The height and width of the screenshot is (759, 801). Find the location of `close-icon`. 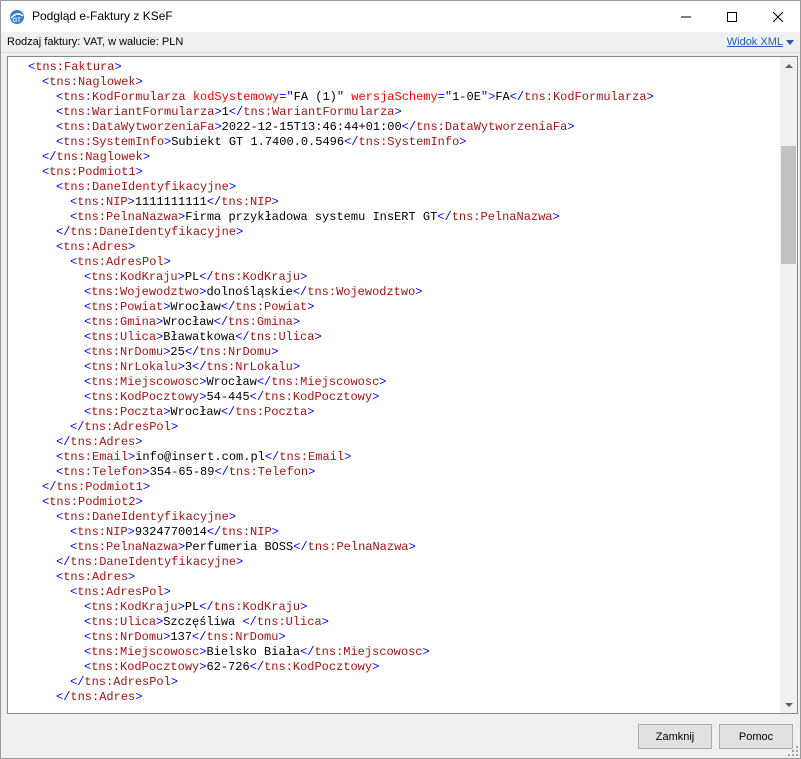

close-icon is located at coordinates (778, 16).